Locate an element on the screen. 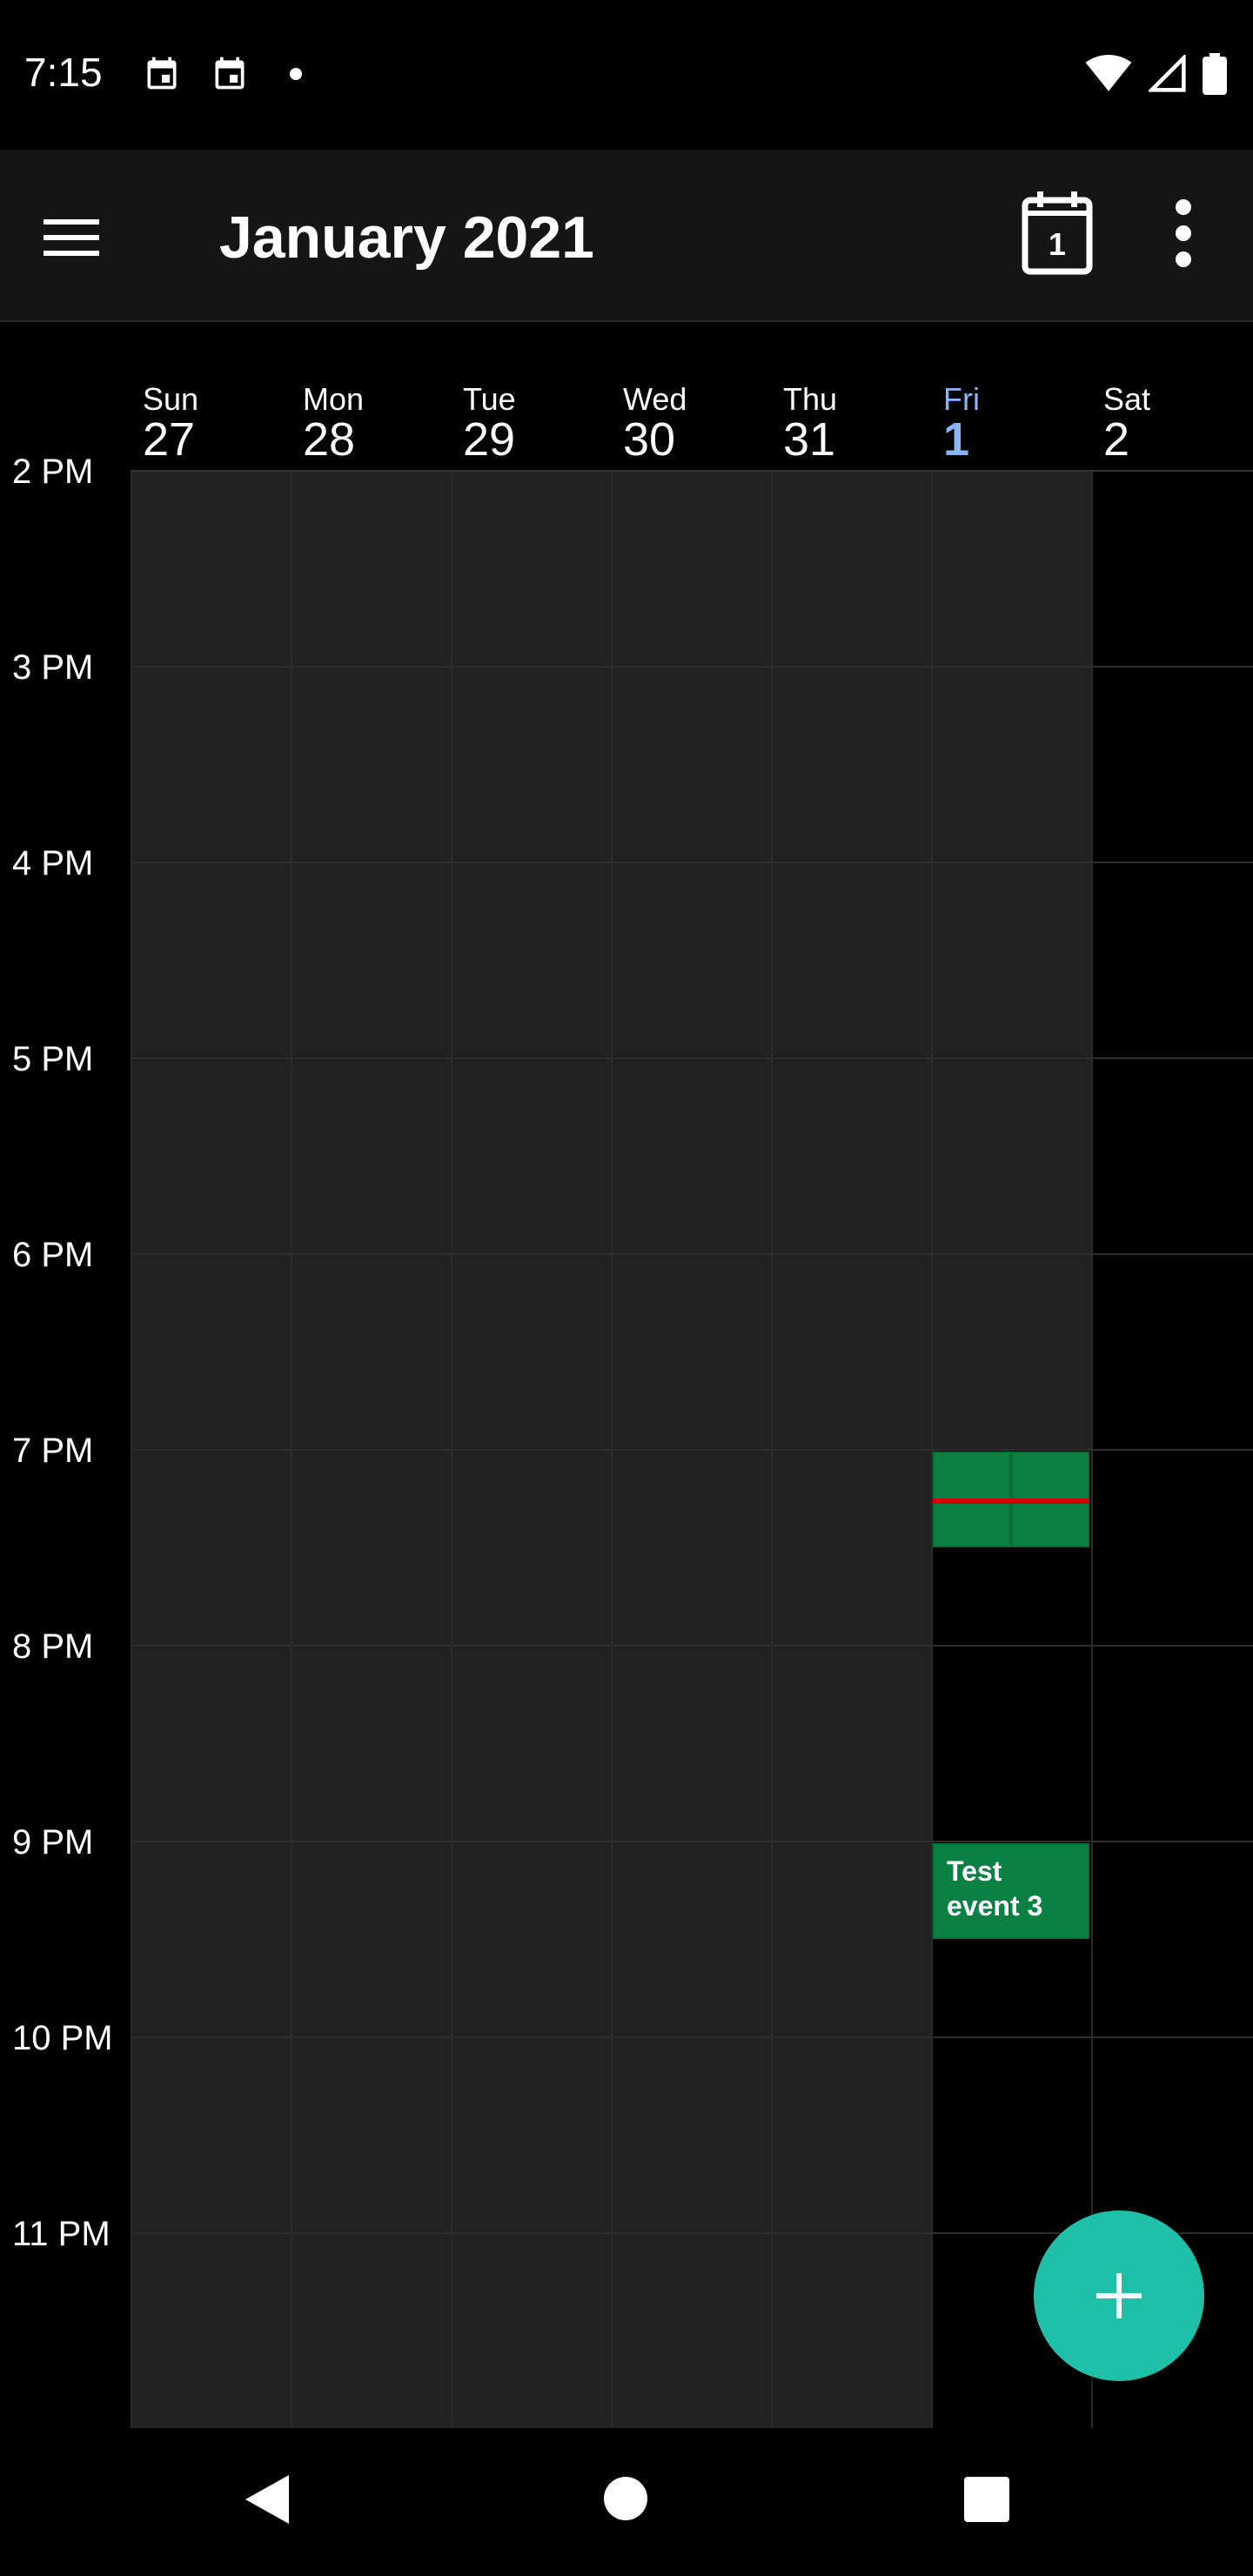 This screenshot has height=2576, width=1253. page-title: January 2021 is located at coordinates (406, 238).